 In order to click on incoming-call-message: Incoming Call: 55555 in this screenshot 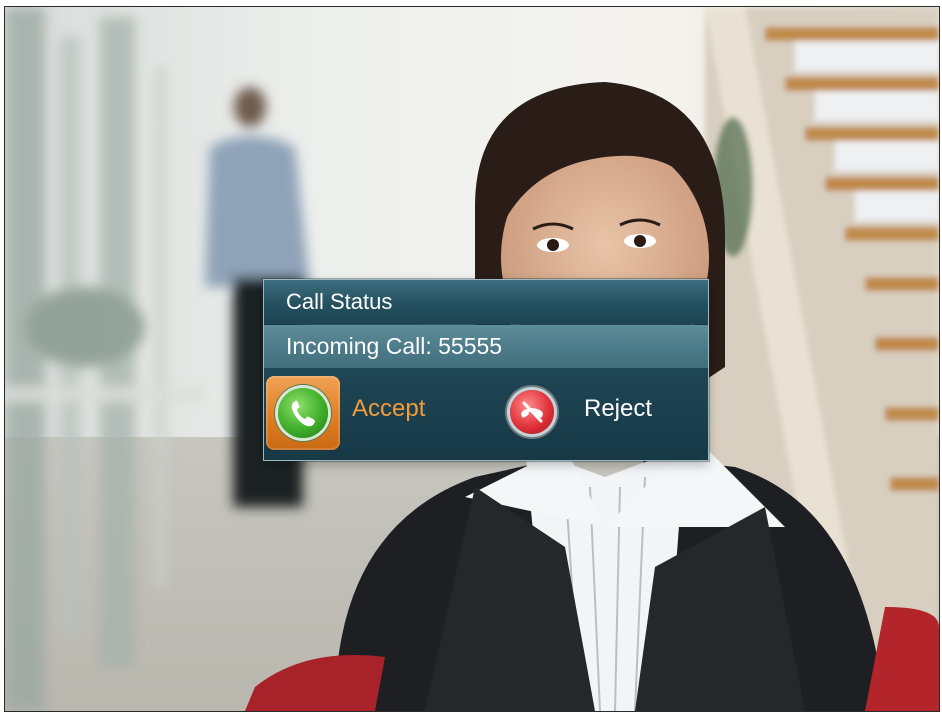, I will do `click(394, 346)`.